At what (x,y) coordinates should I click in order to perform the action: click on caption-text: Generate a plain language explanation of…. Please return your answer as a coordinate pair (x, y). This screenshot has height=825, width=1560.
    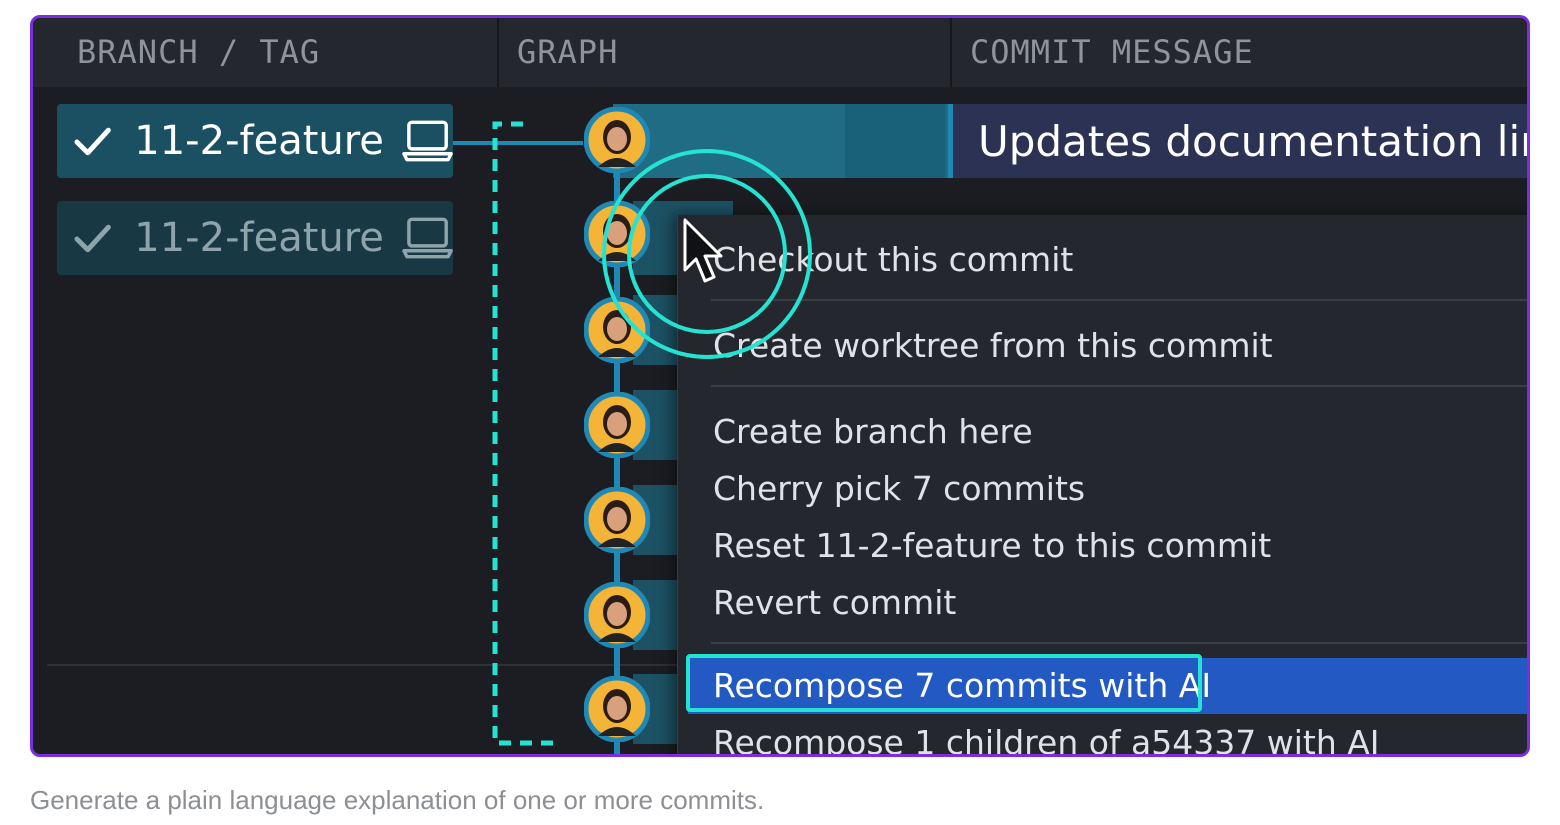
    Looking at the image, I should click on (397, 800).